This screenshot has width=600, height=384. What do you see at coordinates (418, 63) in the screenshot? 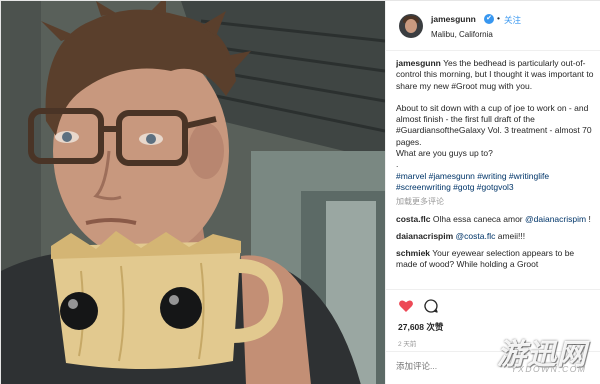
I see `caption-username: jamesgunn` at bounding box center [418, 63].